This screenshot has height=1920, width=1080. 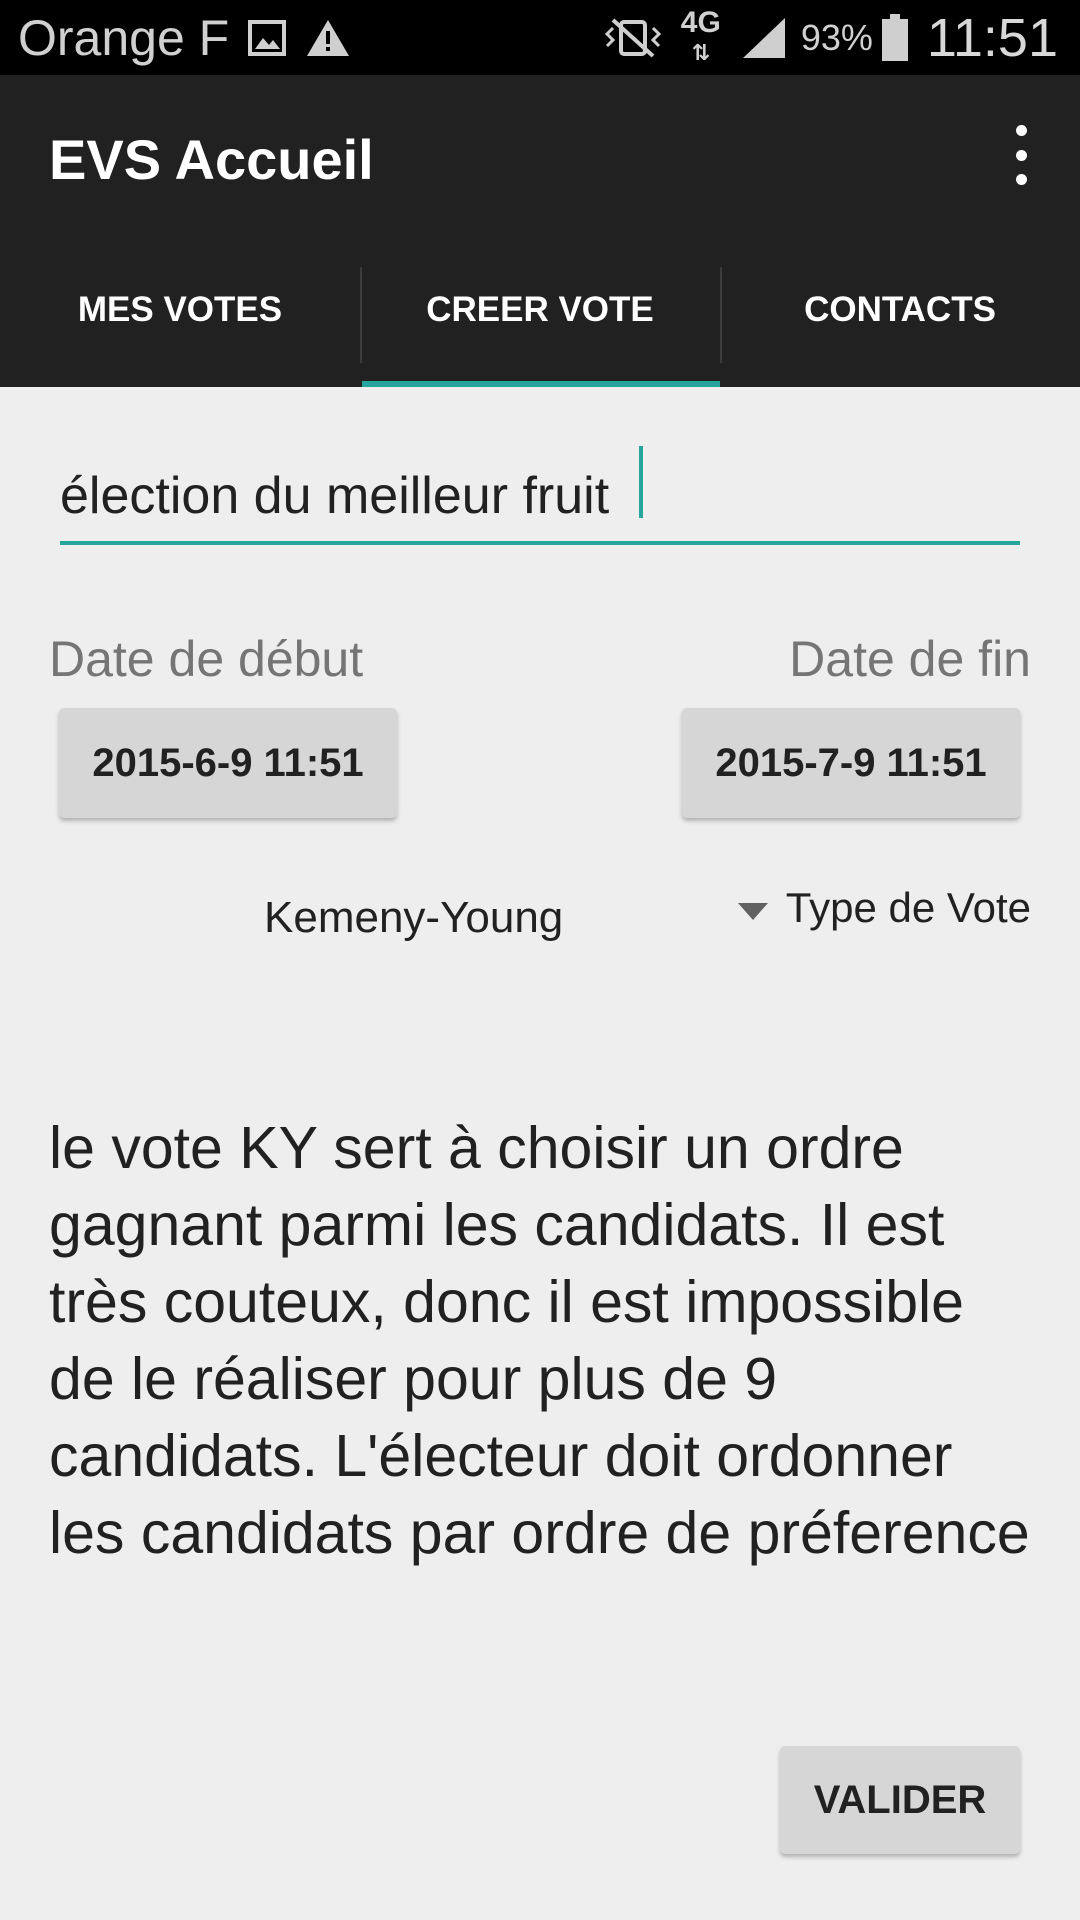 I want to click on vote-type-spinner: Type de Vote, so click(x=884, y=908).